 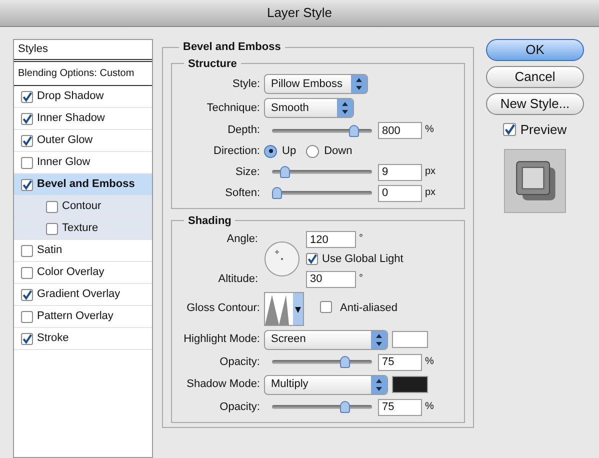 What do you see at coordinates (282, 259) in the screenshot?
I see `angle-dial-icon` at bounding box center [282, 259].